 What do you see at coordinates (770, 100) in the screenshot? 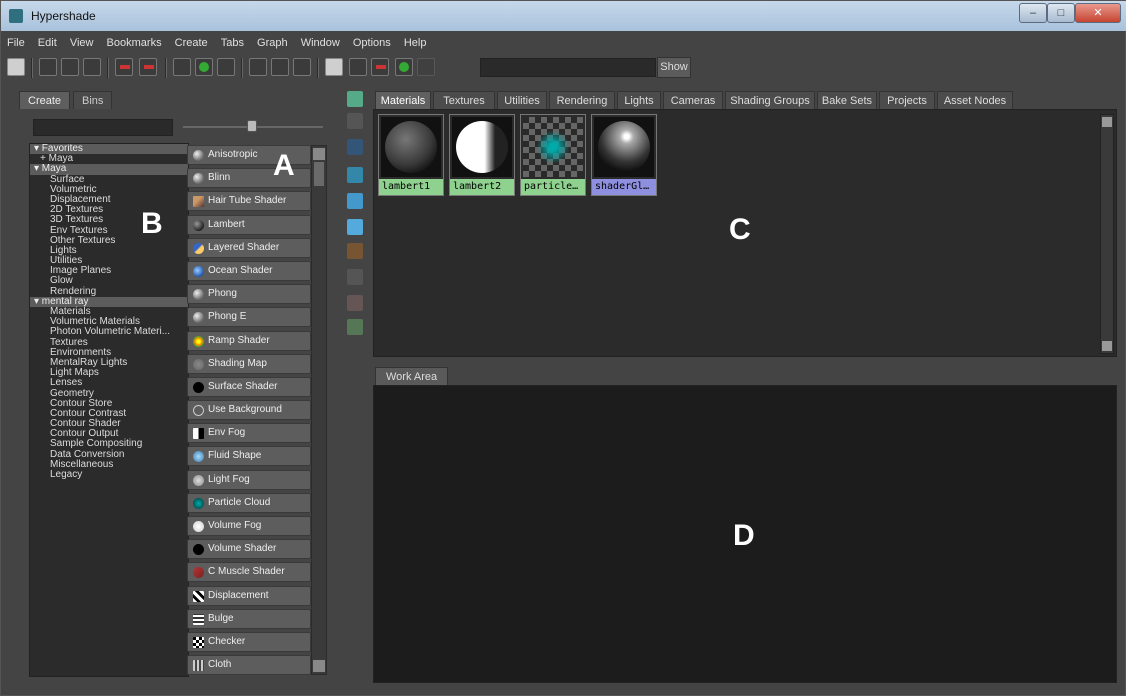
I see `tab-shading-groups: Shading Groups` at bounding box center [770, 100].